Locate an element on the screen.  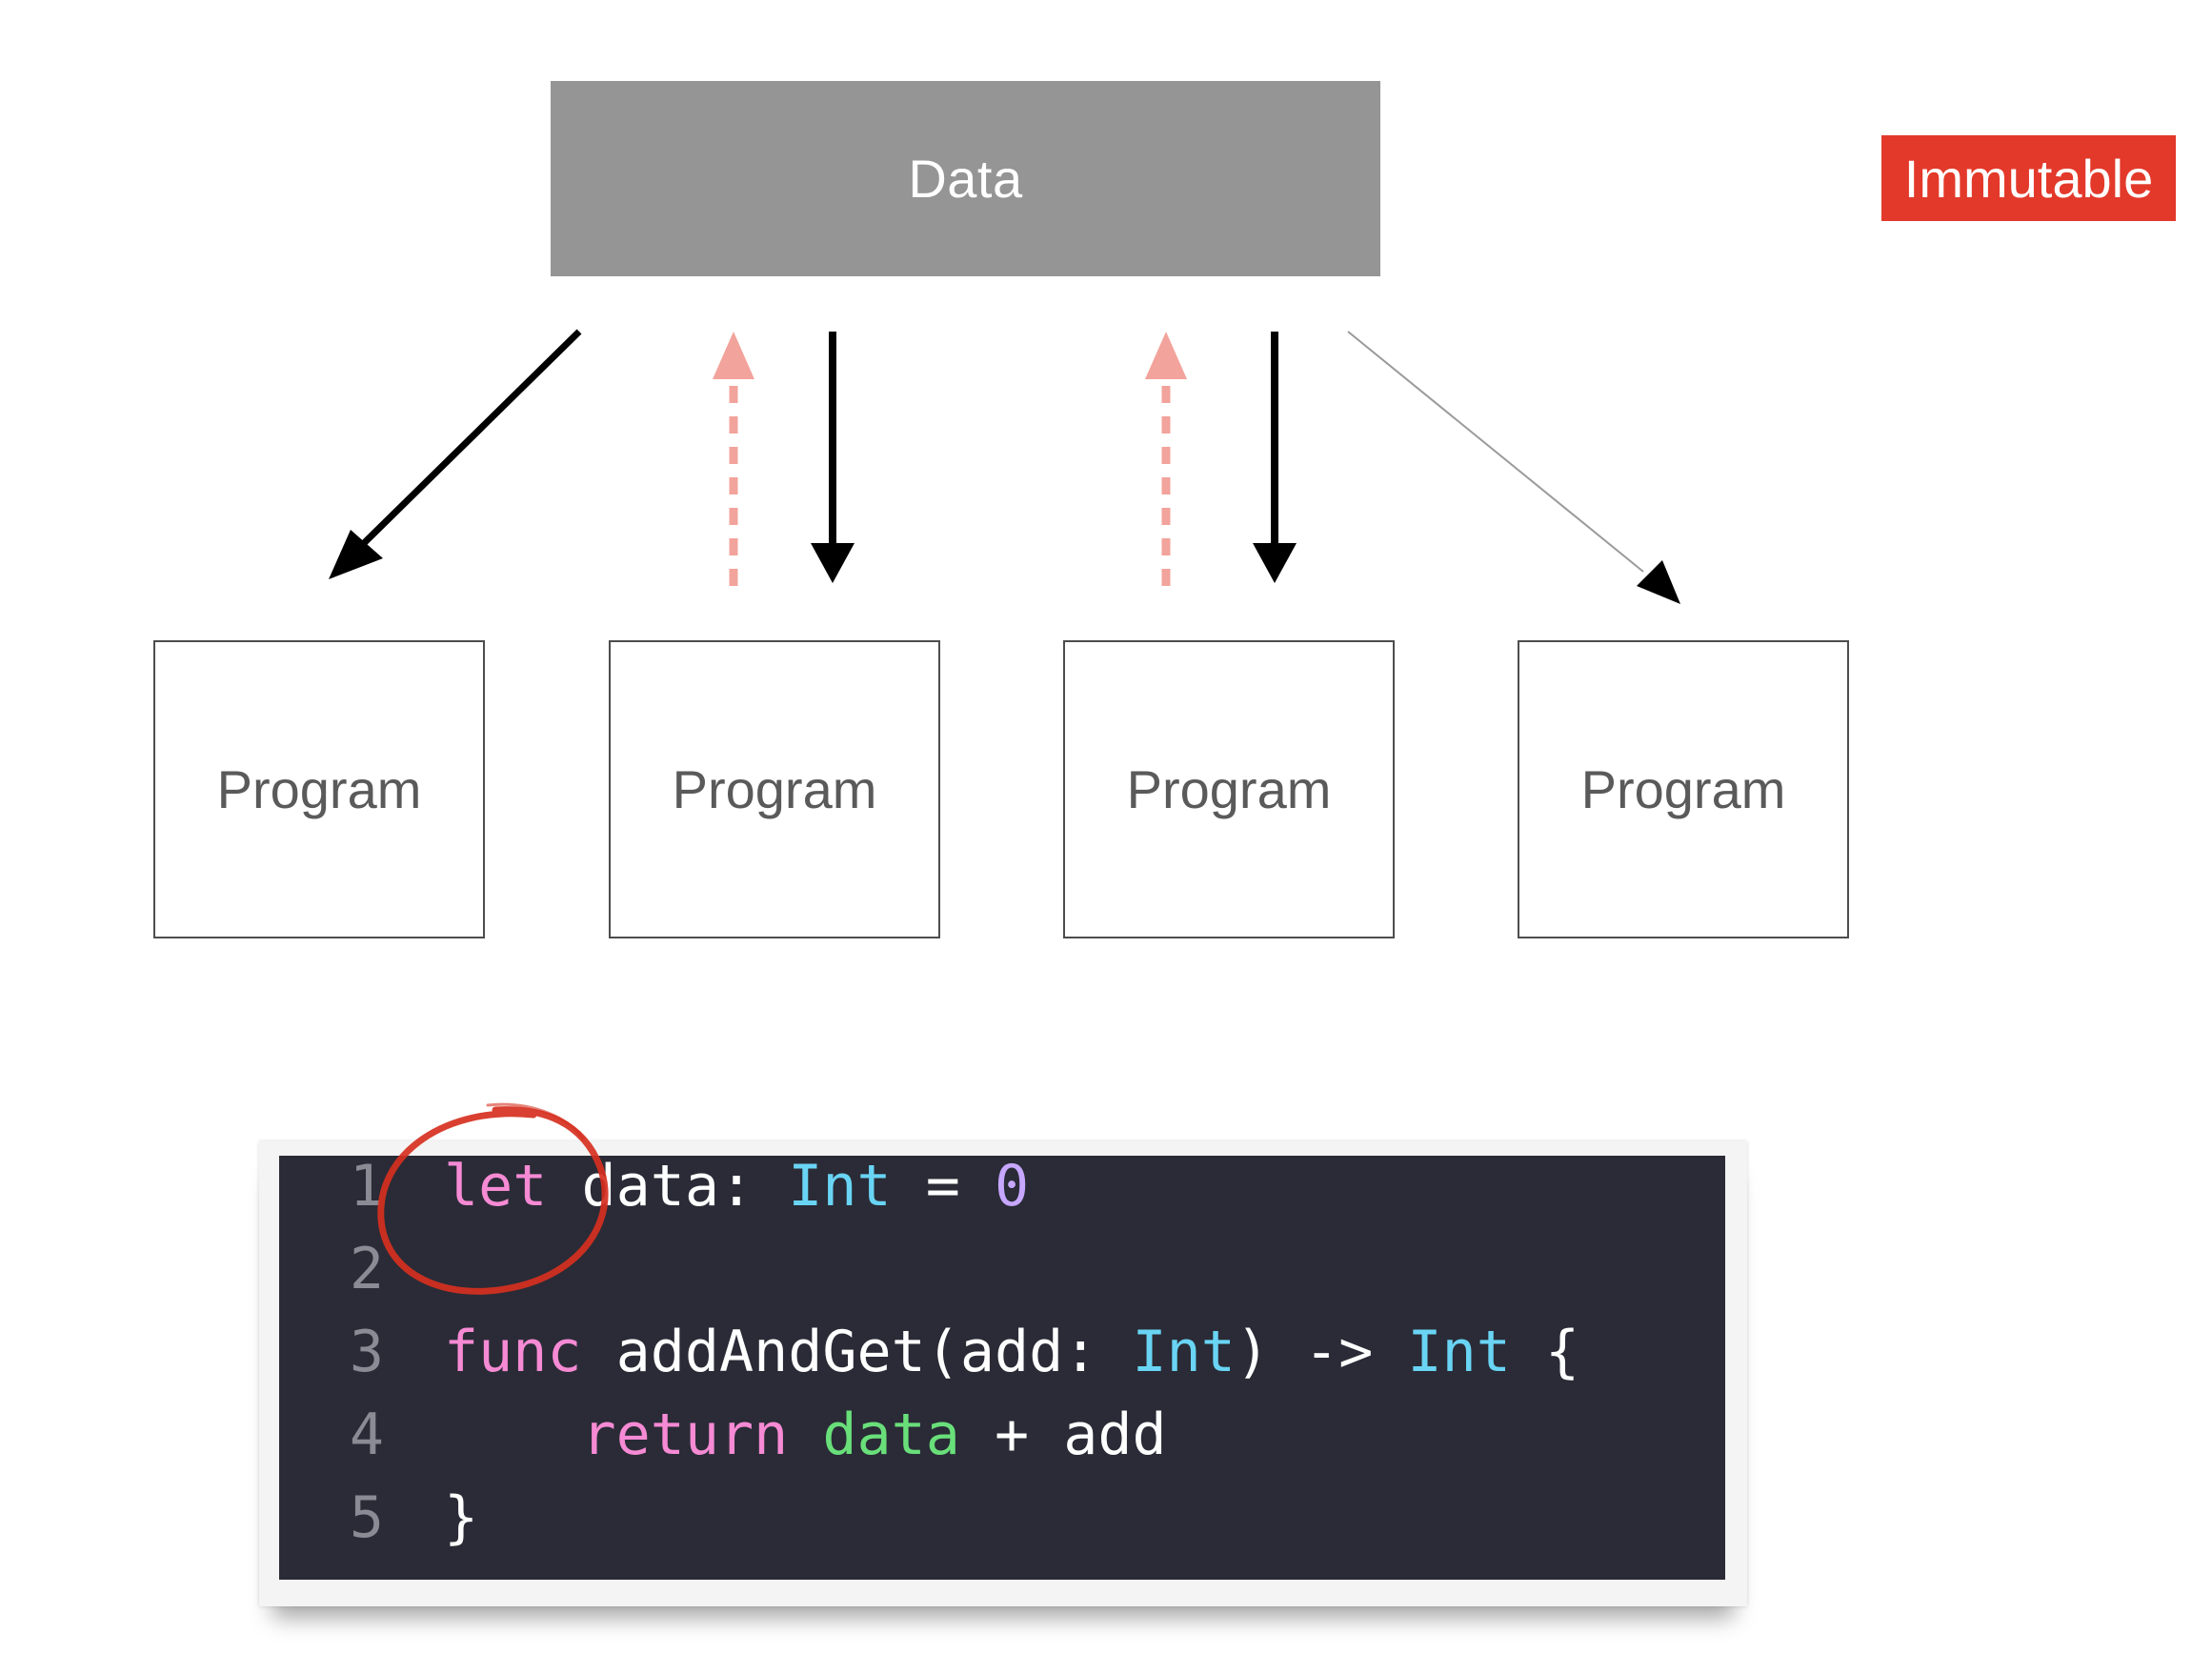
code-token: = is located at coordinates (943, 1186).